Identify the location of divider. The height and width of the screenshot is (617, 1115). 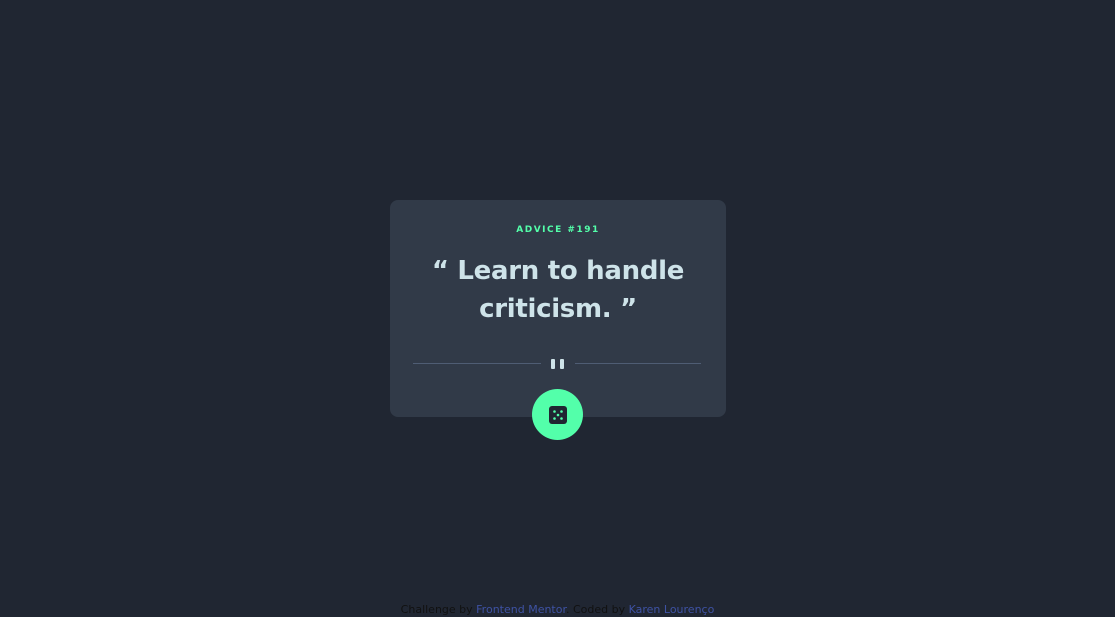
(557, 364).